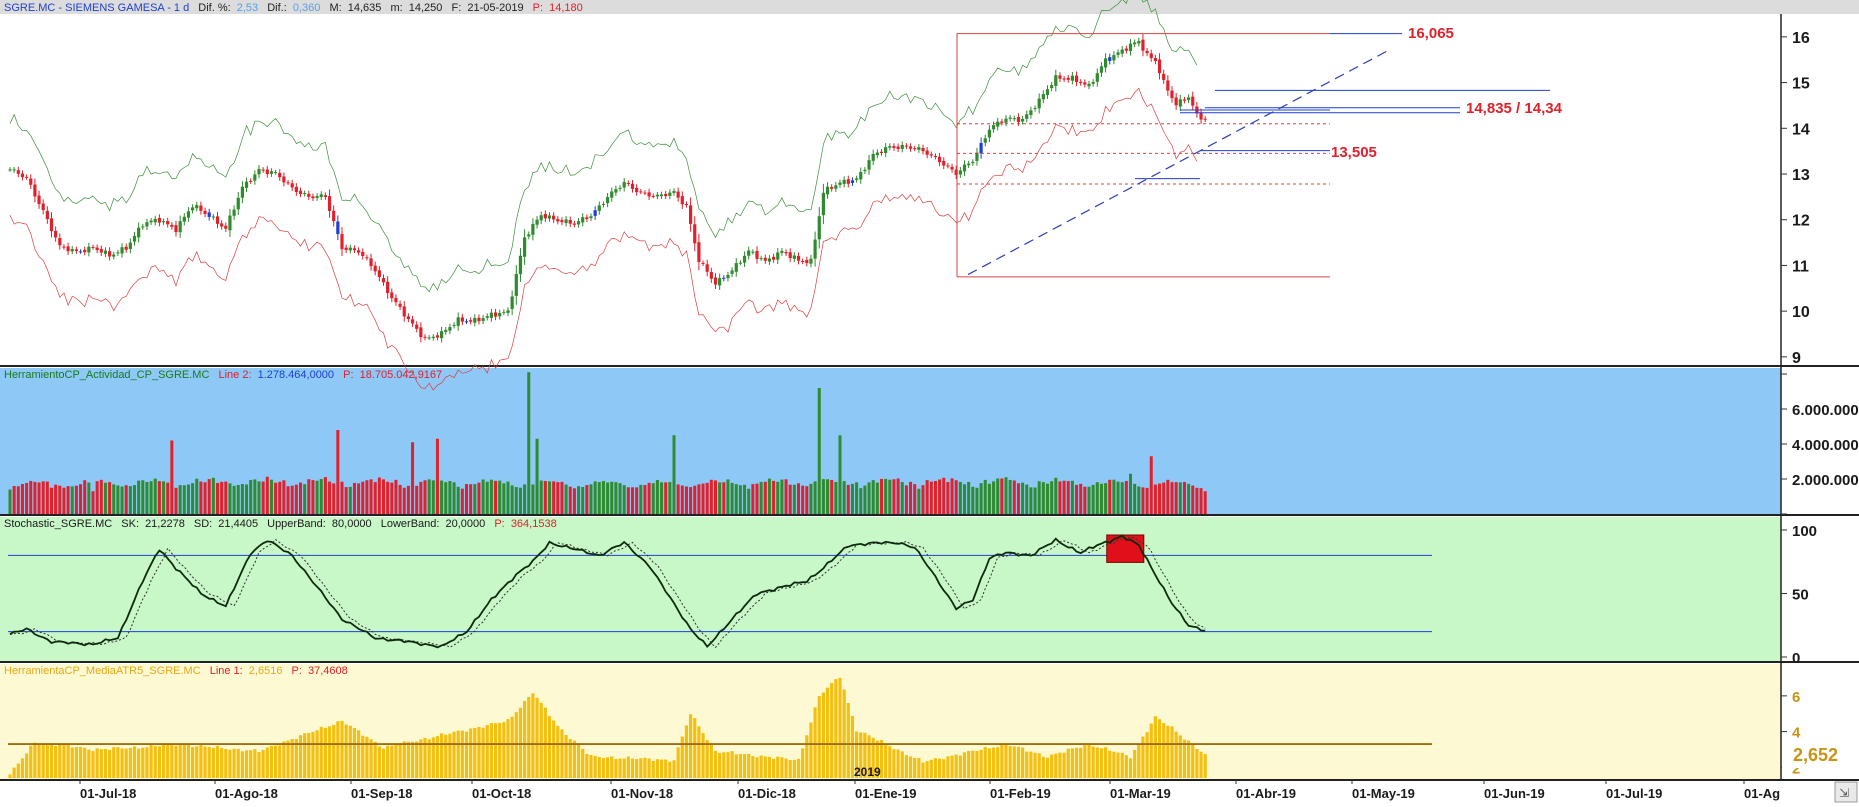  I want to click on price-tick-label: 15, so click(1801, 84).